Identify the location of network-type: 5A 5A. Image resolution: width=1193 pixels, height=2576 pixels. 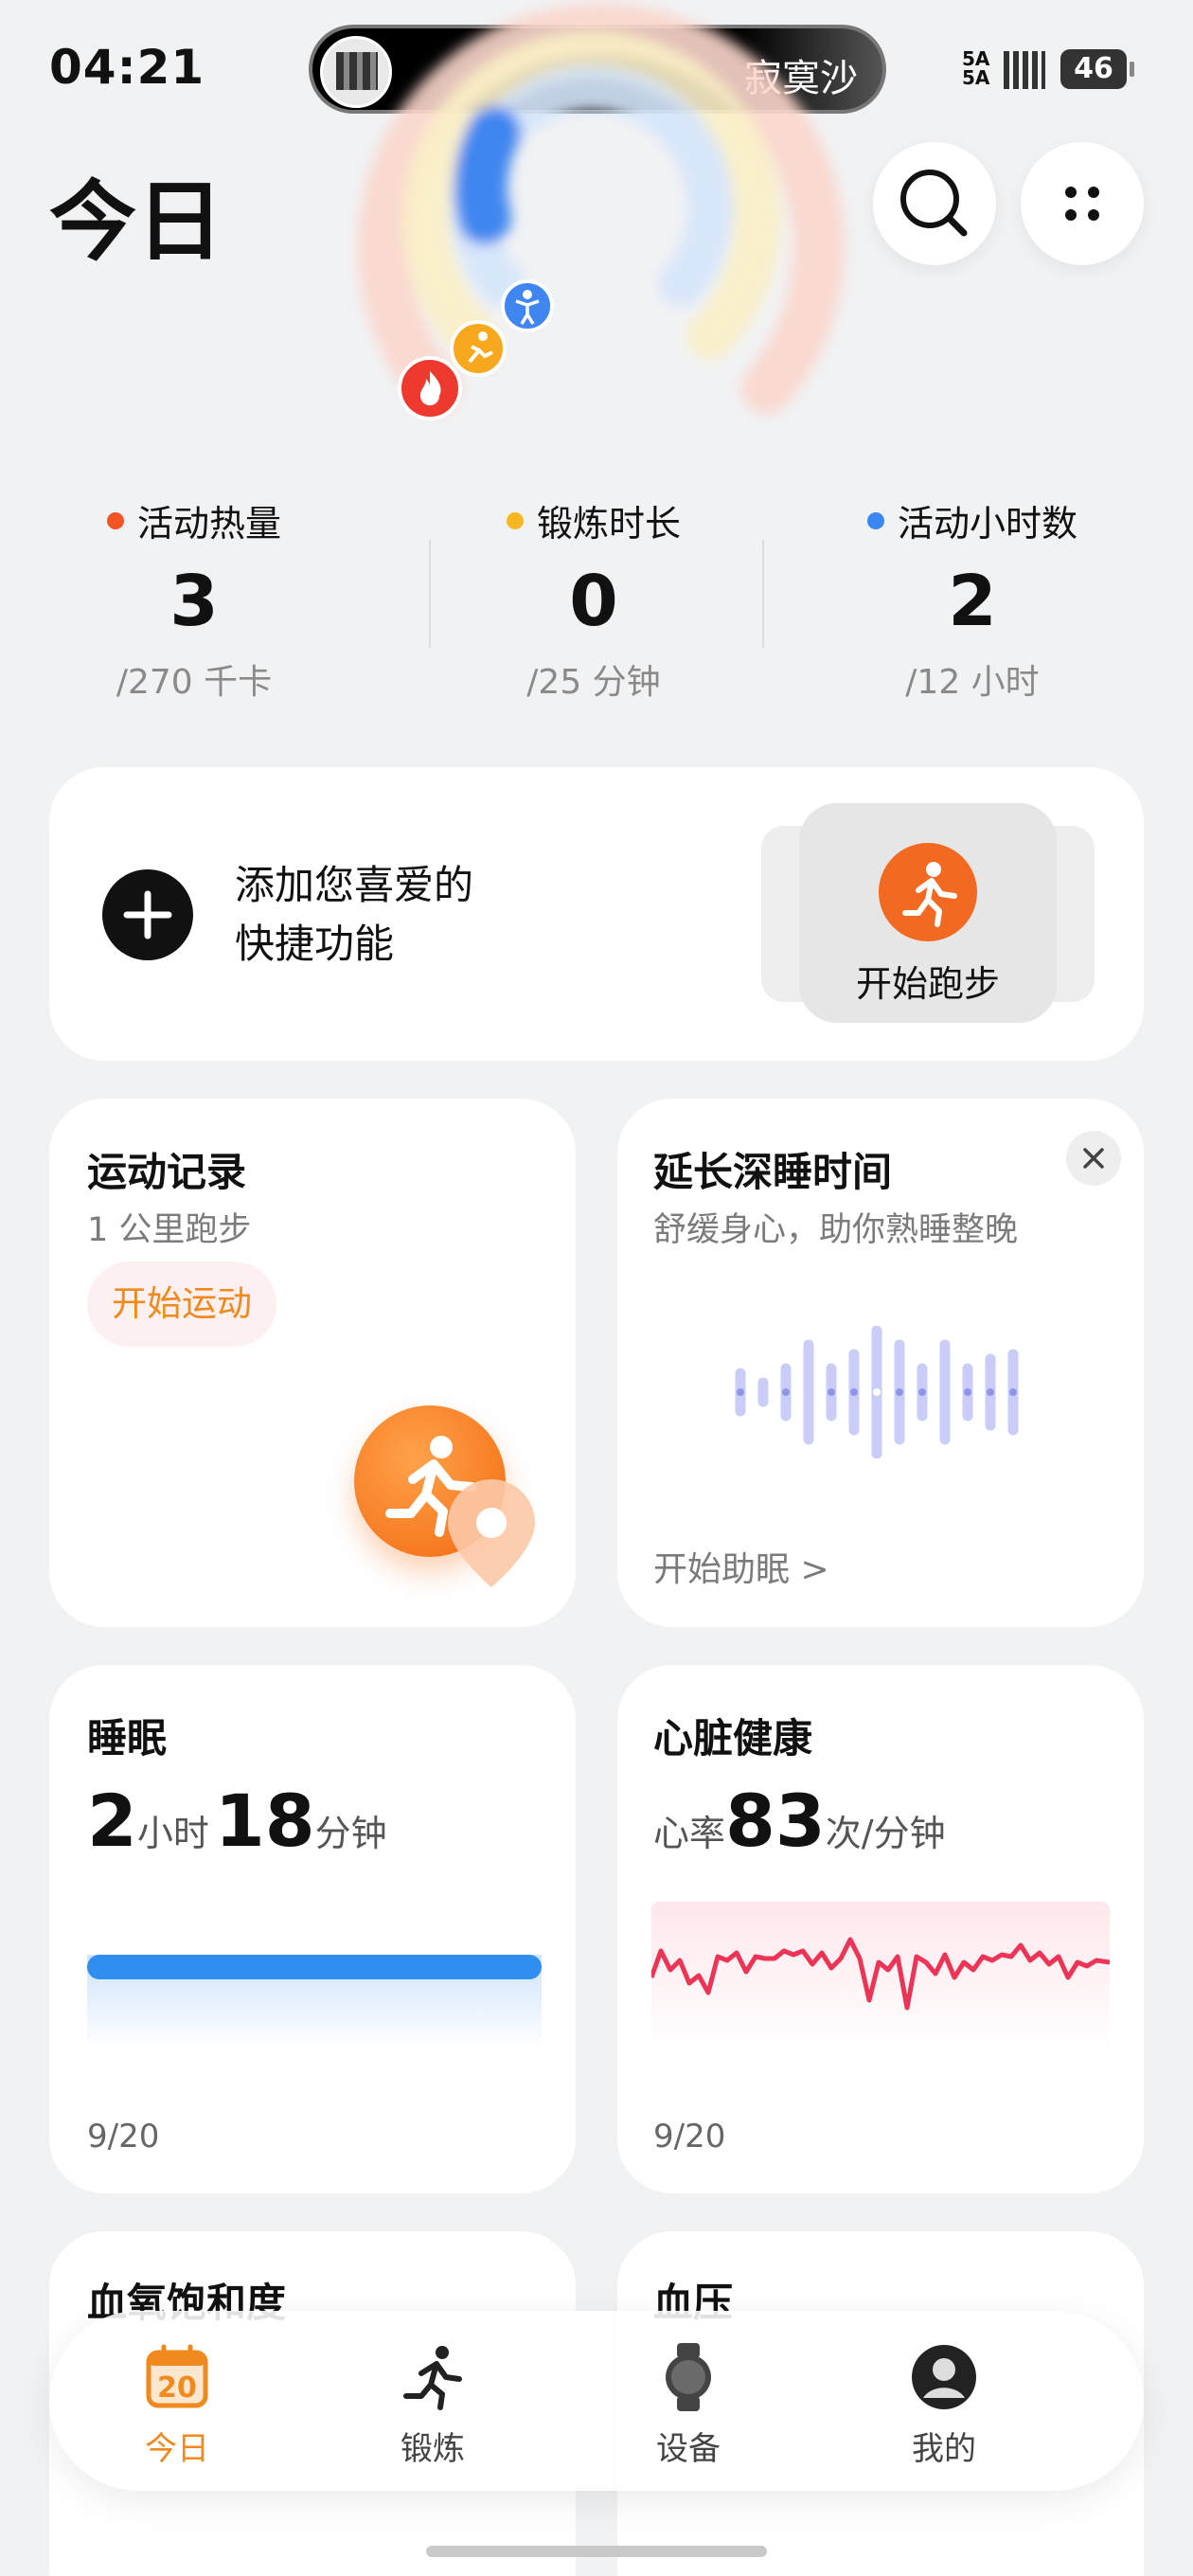
(976, 68).